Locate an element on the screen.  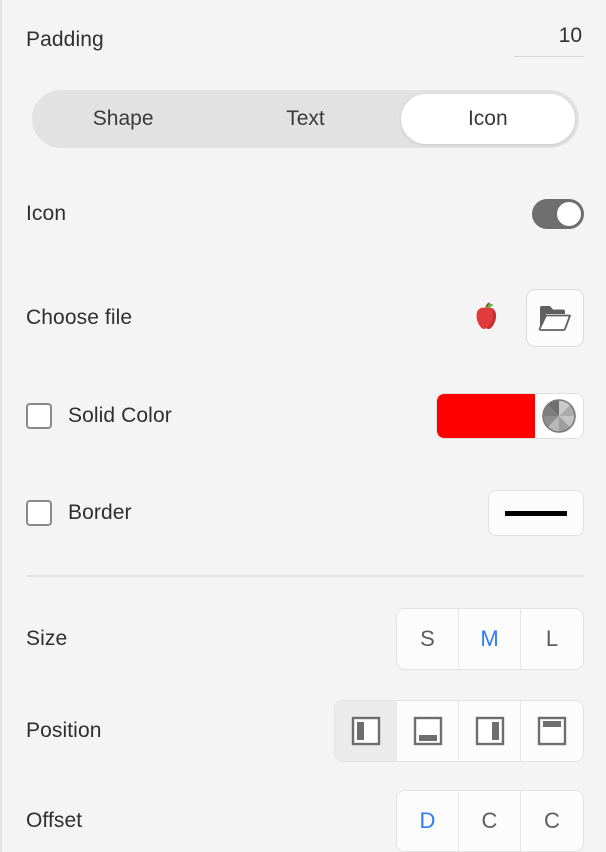
offset-option-c1: C is located at coordinates (490, 821).